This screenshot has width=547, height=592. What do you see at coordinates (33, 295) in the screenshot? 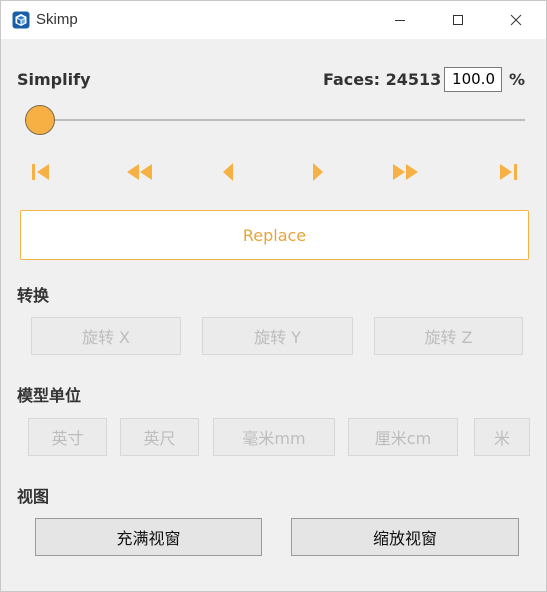
I see `rotate-heading: 转换` at bounding box center [33, 295].